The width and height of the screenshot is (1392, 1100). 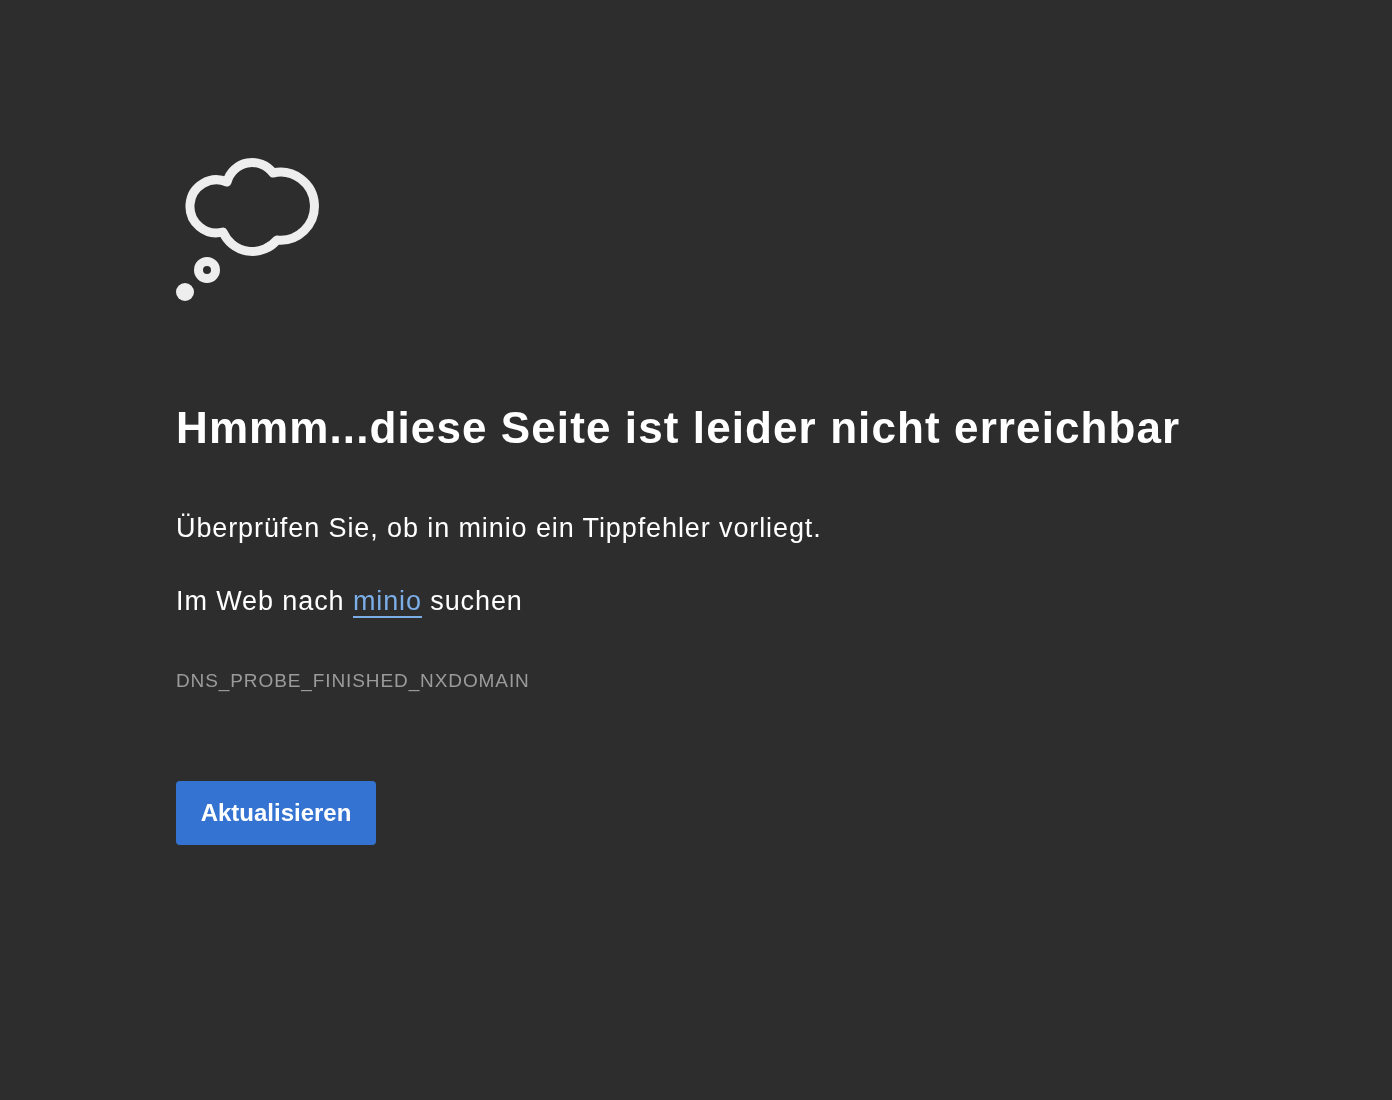 I want to click on error-message: Überprüfen Sie, ob in minio ein Tippfehler vorliegt., so click(x=499, y=528).